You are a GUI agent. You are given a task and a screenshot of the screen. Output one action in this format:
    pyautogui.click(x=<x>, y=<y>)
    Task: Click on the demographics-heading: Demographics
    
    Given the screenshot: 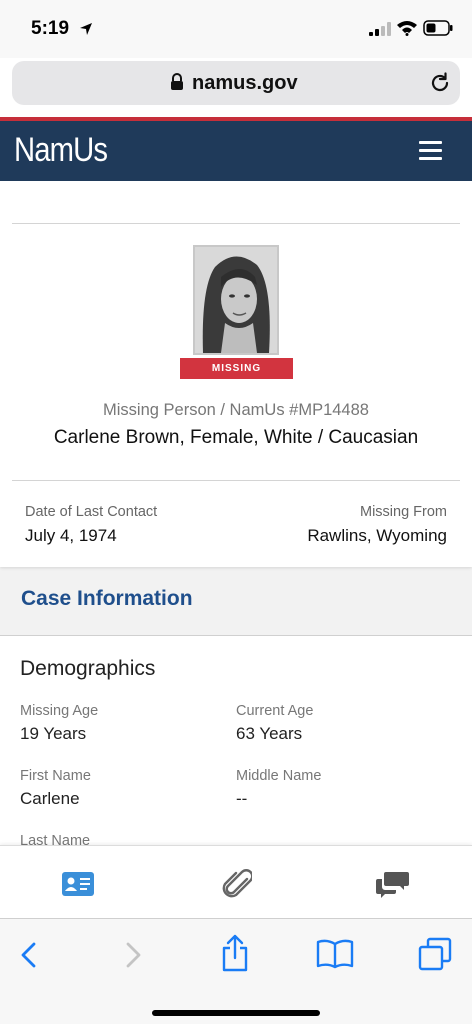 What is the action you would take?
    pyautogui.click(x=88, y=668)
    